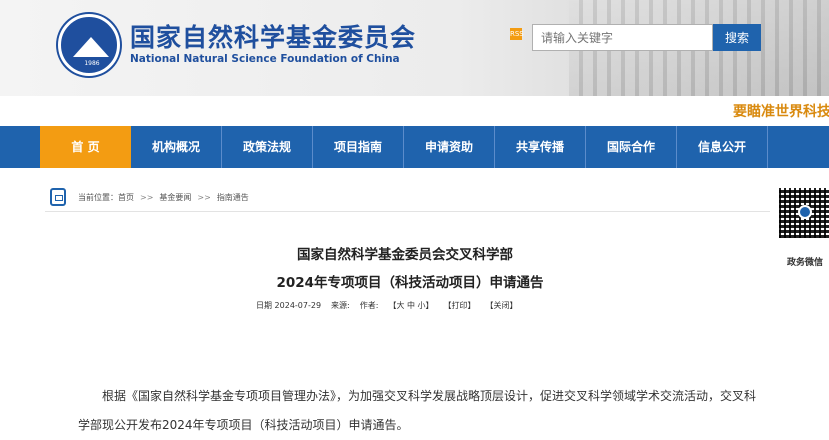 The image size is (829, 440). I want to click on mountain-icon, so click(91, 47).